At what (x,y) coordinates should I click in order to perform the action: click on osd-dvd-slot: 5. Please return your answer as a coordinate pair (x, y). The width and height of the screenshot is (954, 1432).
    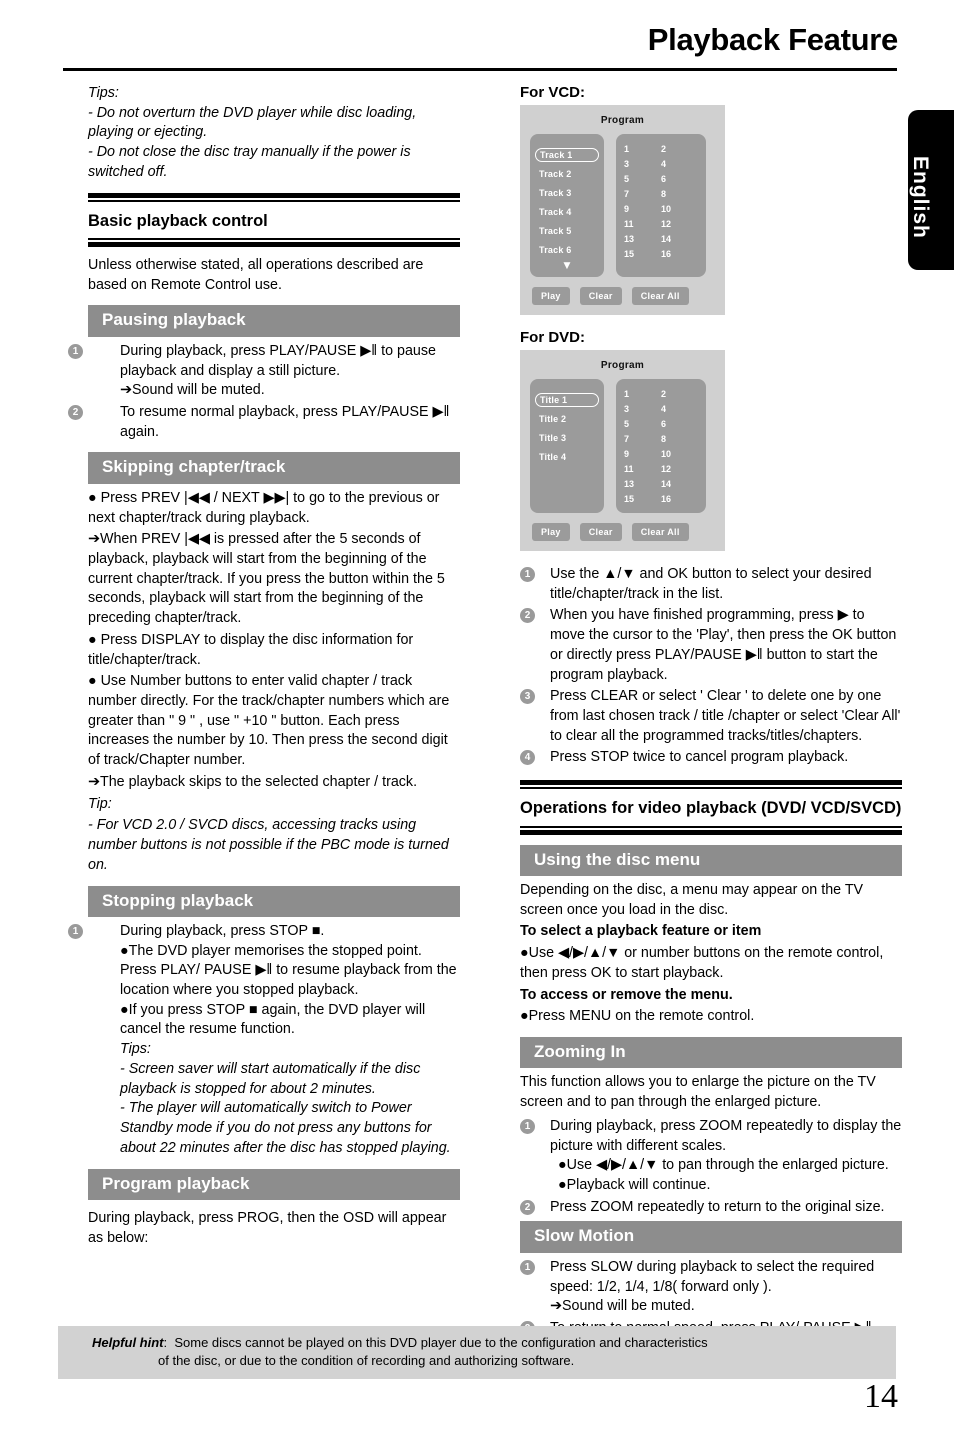
    Looking at the image, I should click on (642, 424).